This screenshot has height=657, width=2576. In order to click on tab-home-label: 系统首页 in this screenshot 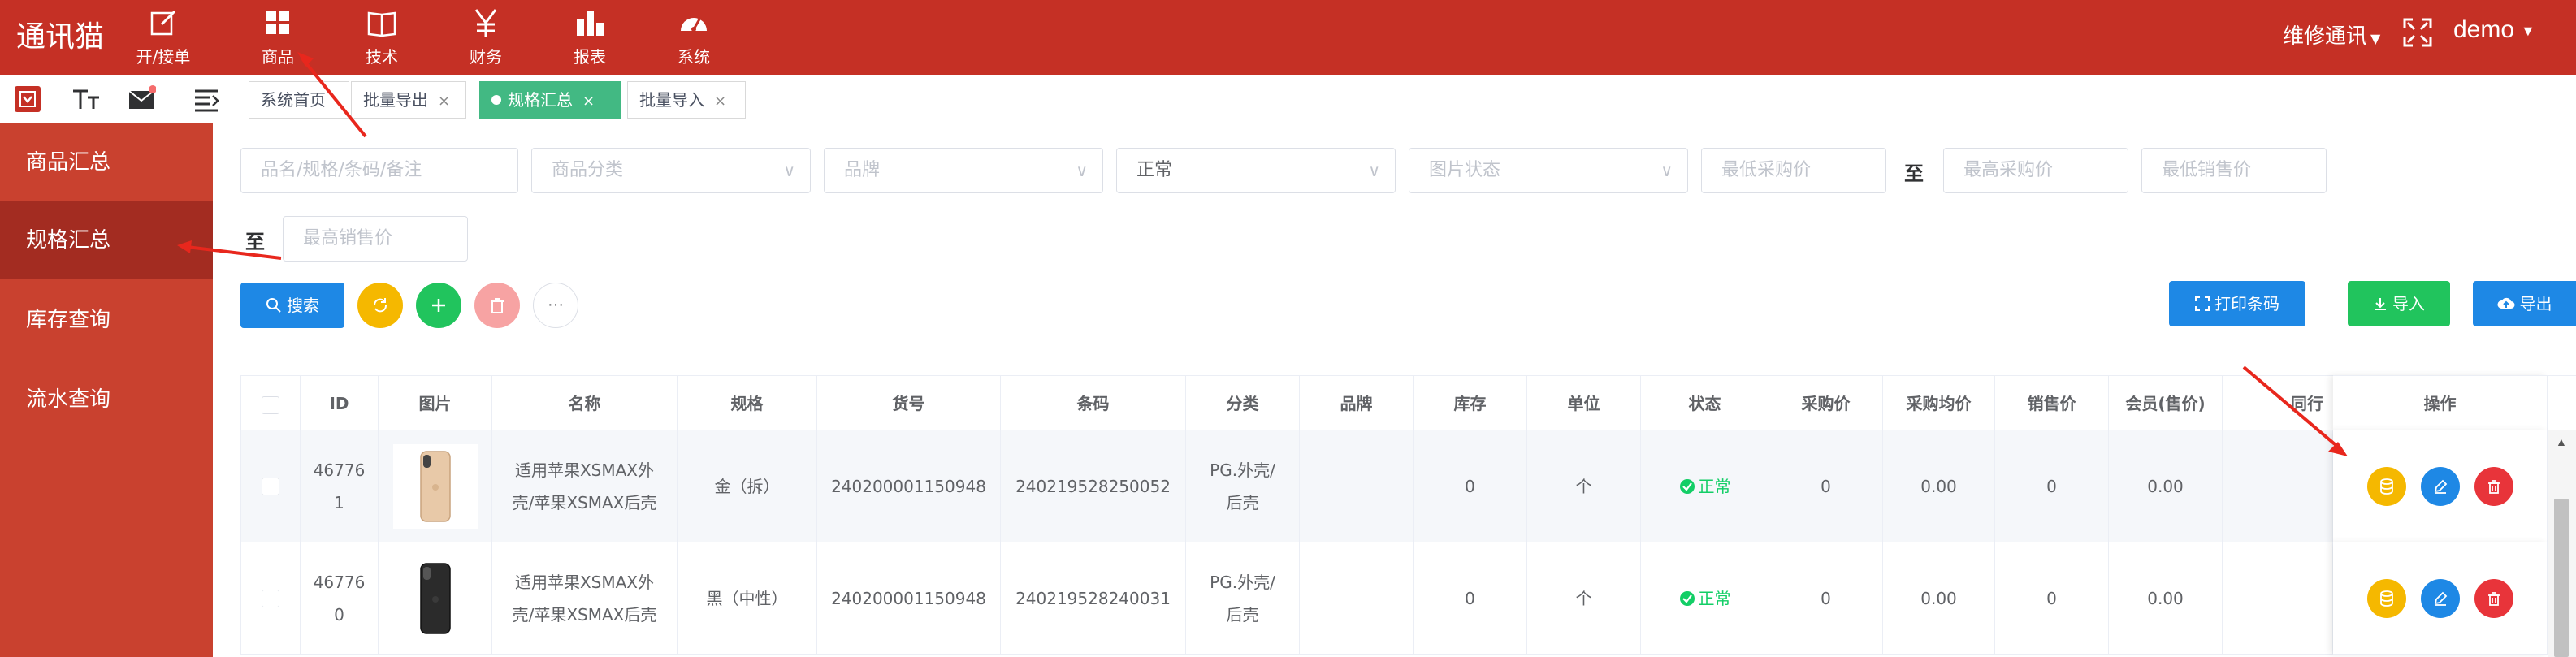, I will do `click(293, 100)`.